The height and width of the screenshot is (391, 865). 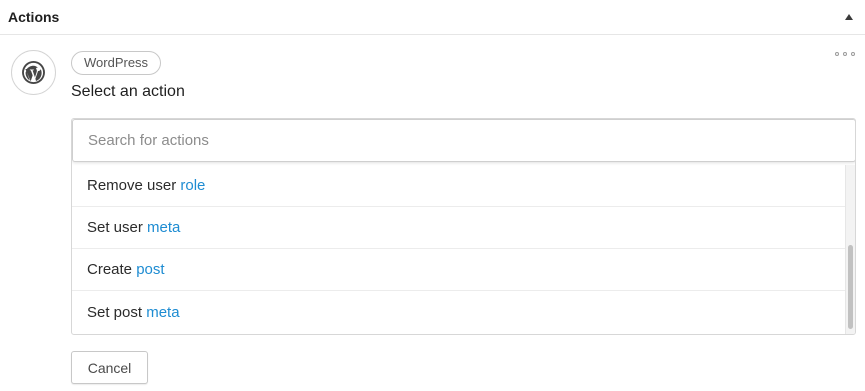 I want to click on actions-panel-header: Actions, so click(x=432, y=17).